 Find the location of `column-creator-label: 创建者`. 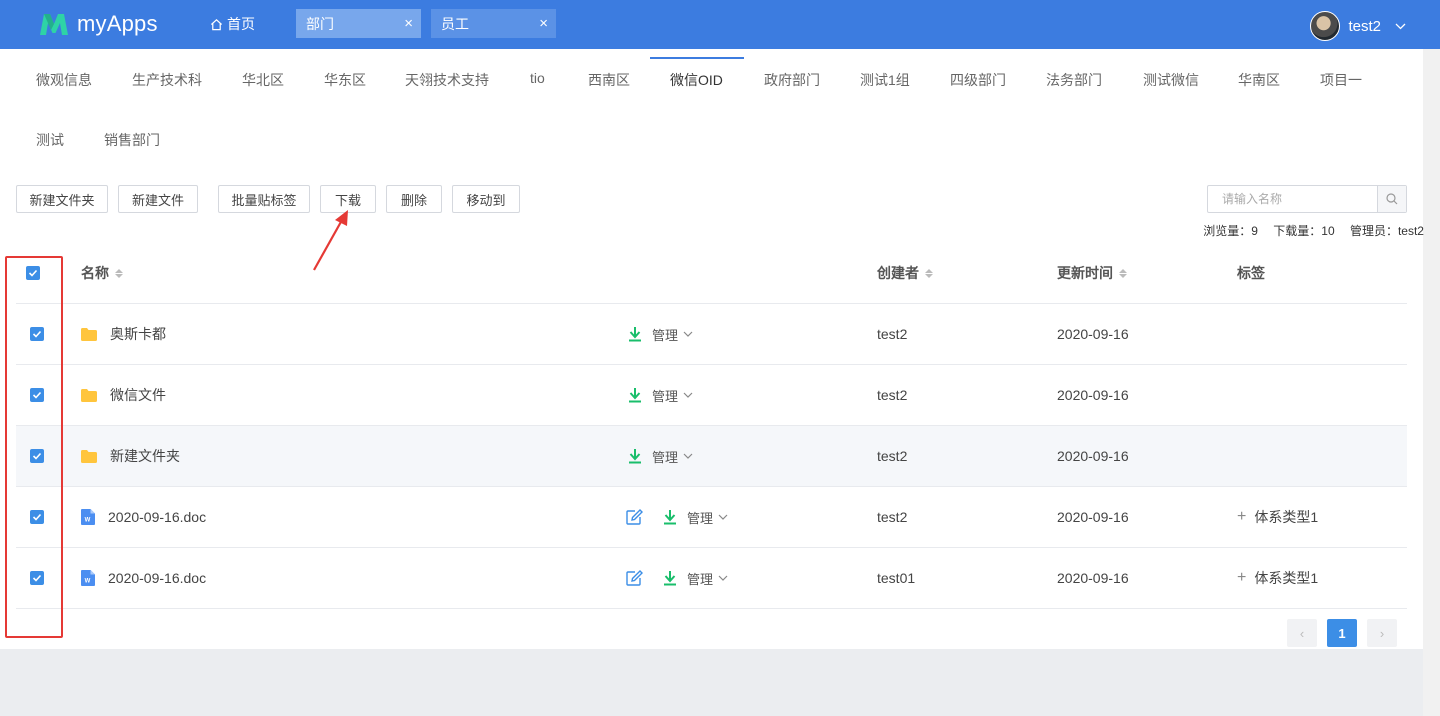

column-creator-label: 创建者 is located at coordinates (898, 273).